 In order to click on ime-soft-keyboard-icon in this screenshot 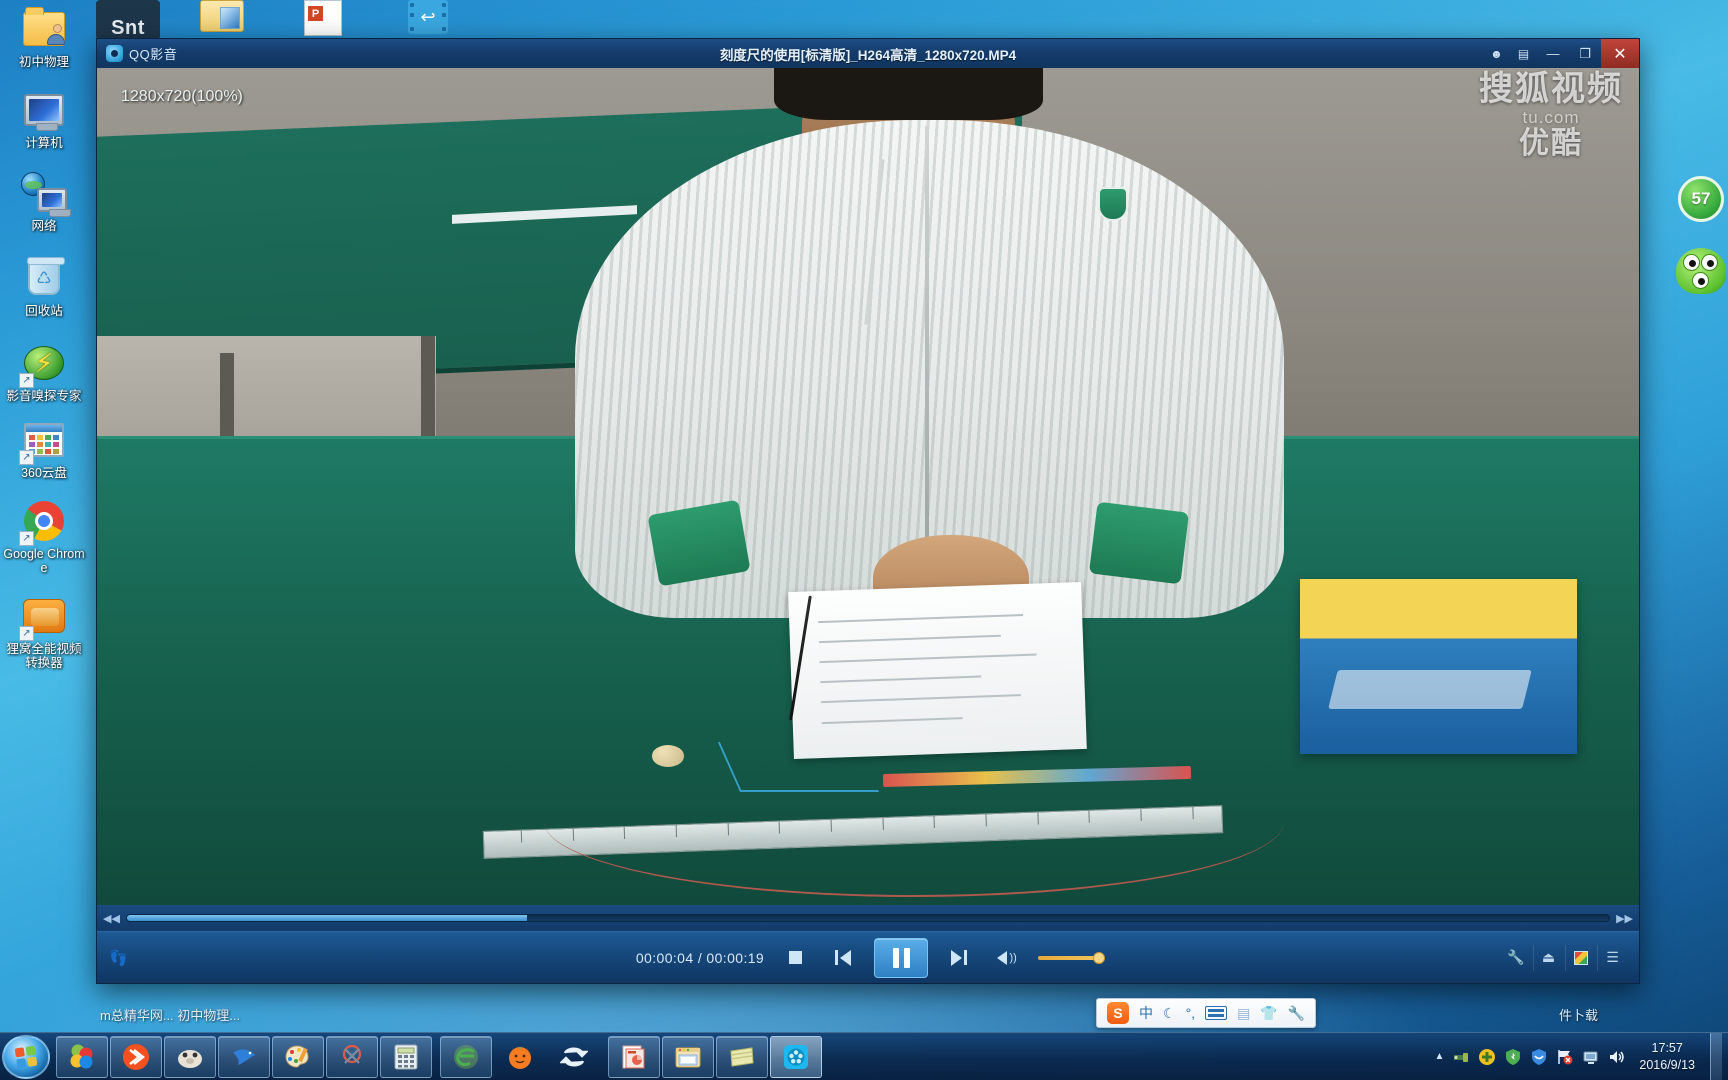, I will do `click(1216, 1013)`.